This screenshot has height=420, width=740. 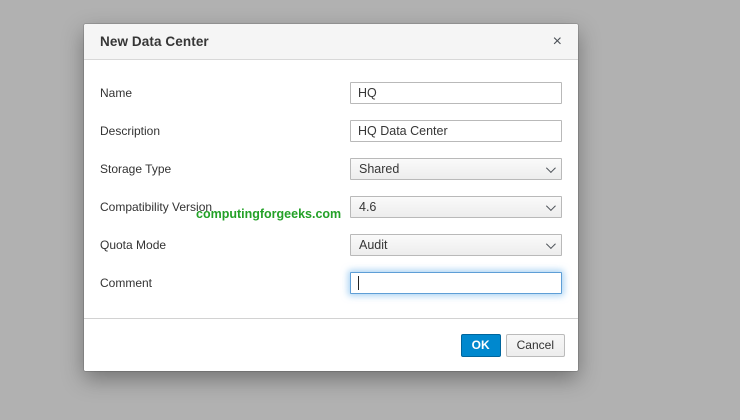 I want to click on text-cursor, so click(x=358, y=283).